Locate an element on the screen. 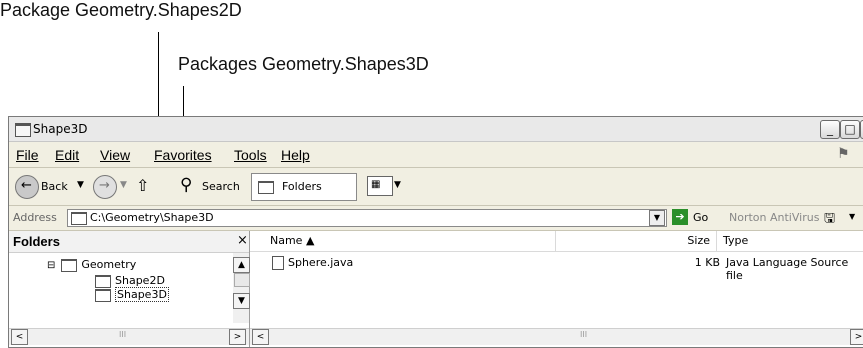  back-arrow-icon: ← is located at coordinates (27, 187).